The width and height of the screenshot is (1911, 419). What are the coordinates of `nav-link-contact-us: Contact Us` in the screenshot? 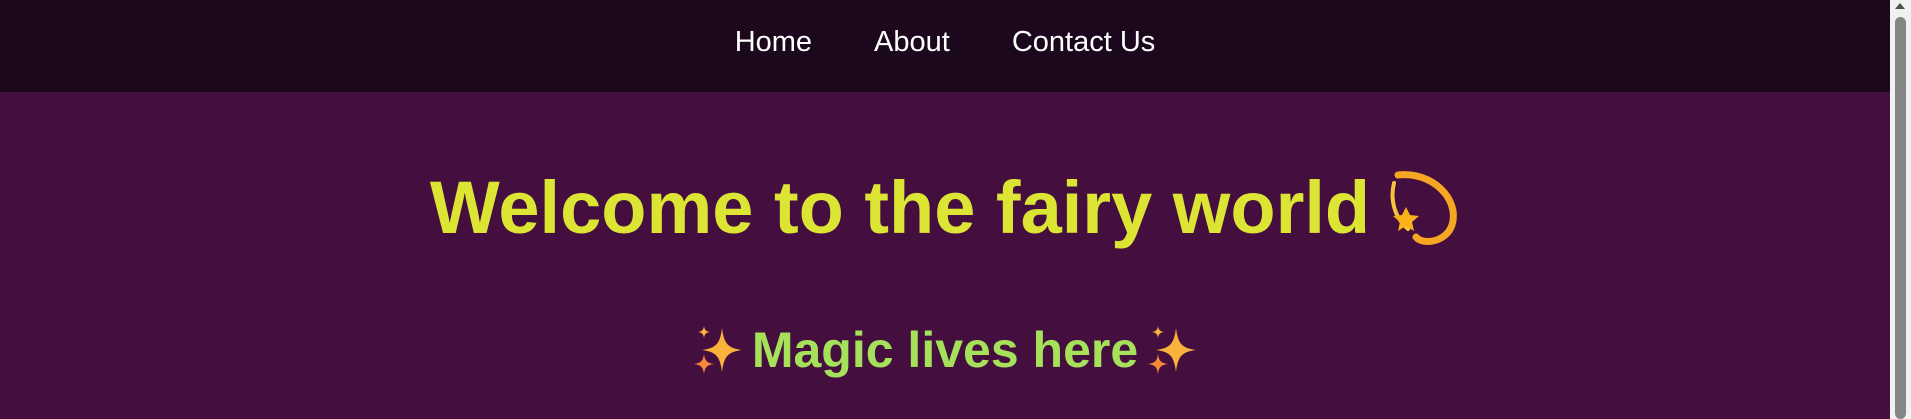 It's located at (1083, 46).